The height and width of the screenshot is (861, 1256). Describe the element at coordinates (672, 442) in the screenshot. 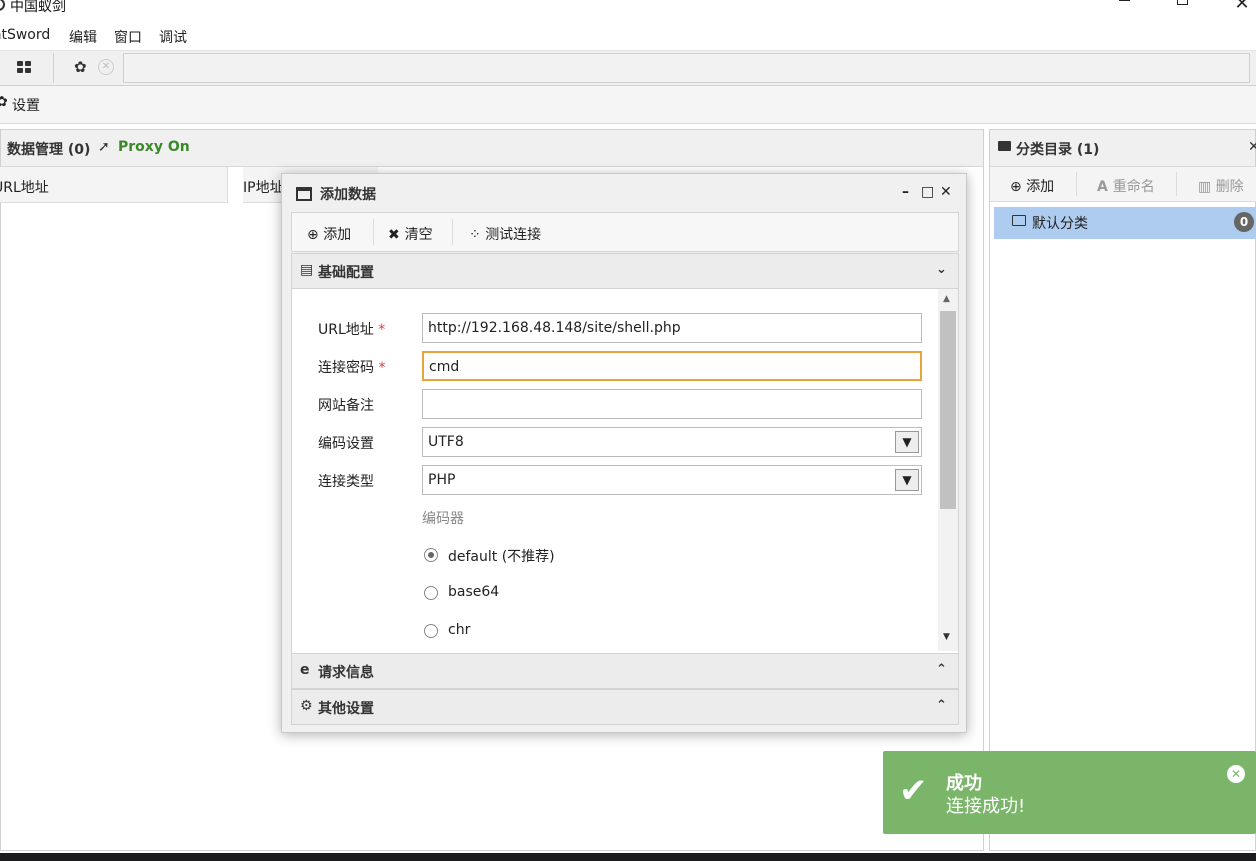

I see `encoding-select: UTF8 ▼` at that location.